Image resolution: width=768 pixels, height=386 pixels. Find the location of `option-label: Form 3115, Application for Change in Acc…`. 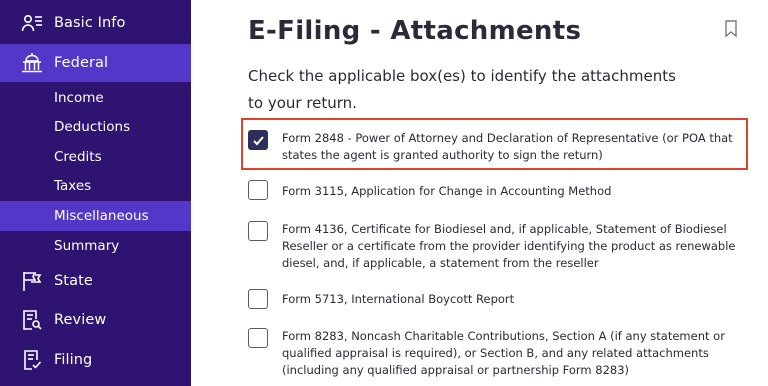

option-label: Form 3115, Application for Change in Acc… is located at coordinates (447, 191).